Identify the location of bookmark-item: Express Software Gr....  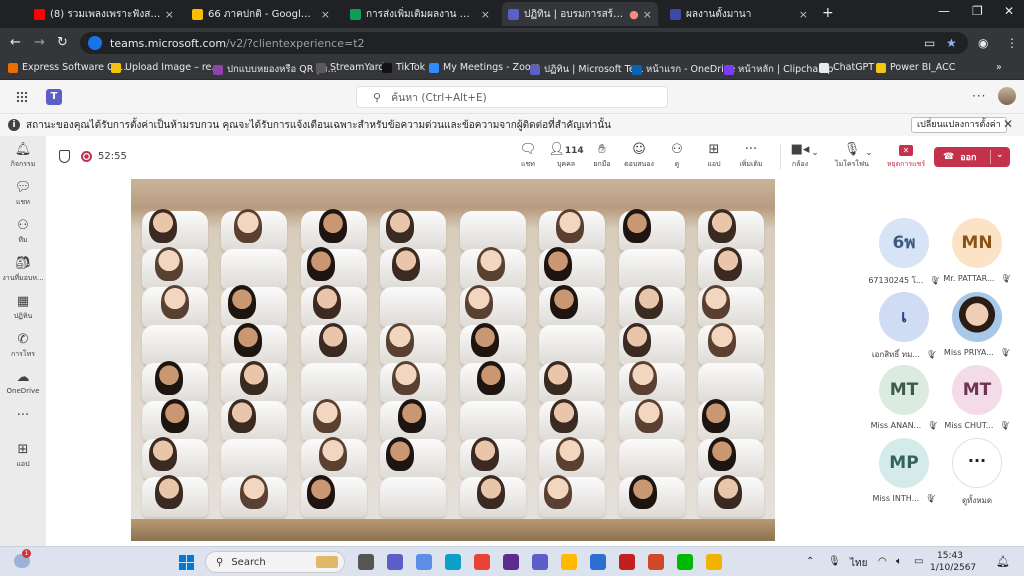
(67, 67).